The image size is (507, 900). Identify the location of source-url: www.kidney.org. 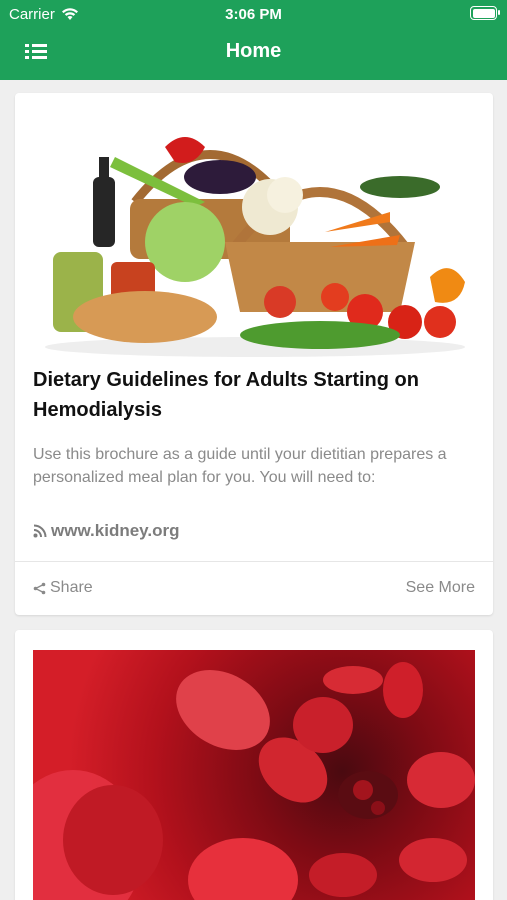
(115, 530).